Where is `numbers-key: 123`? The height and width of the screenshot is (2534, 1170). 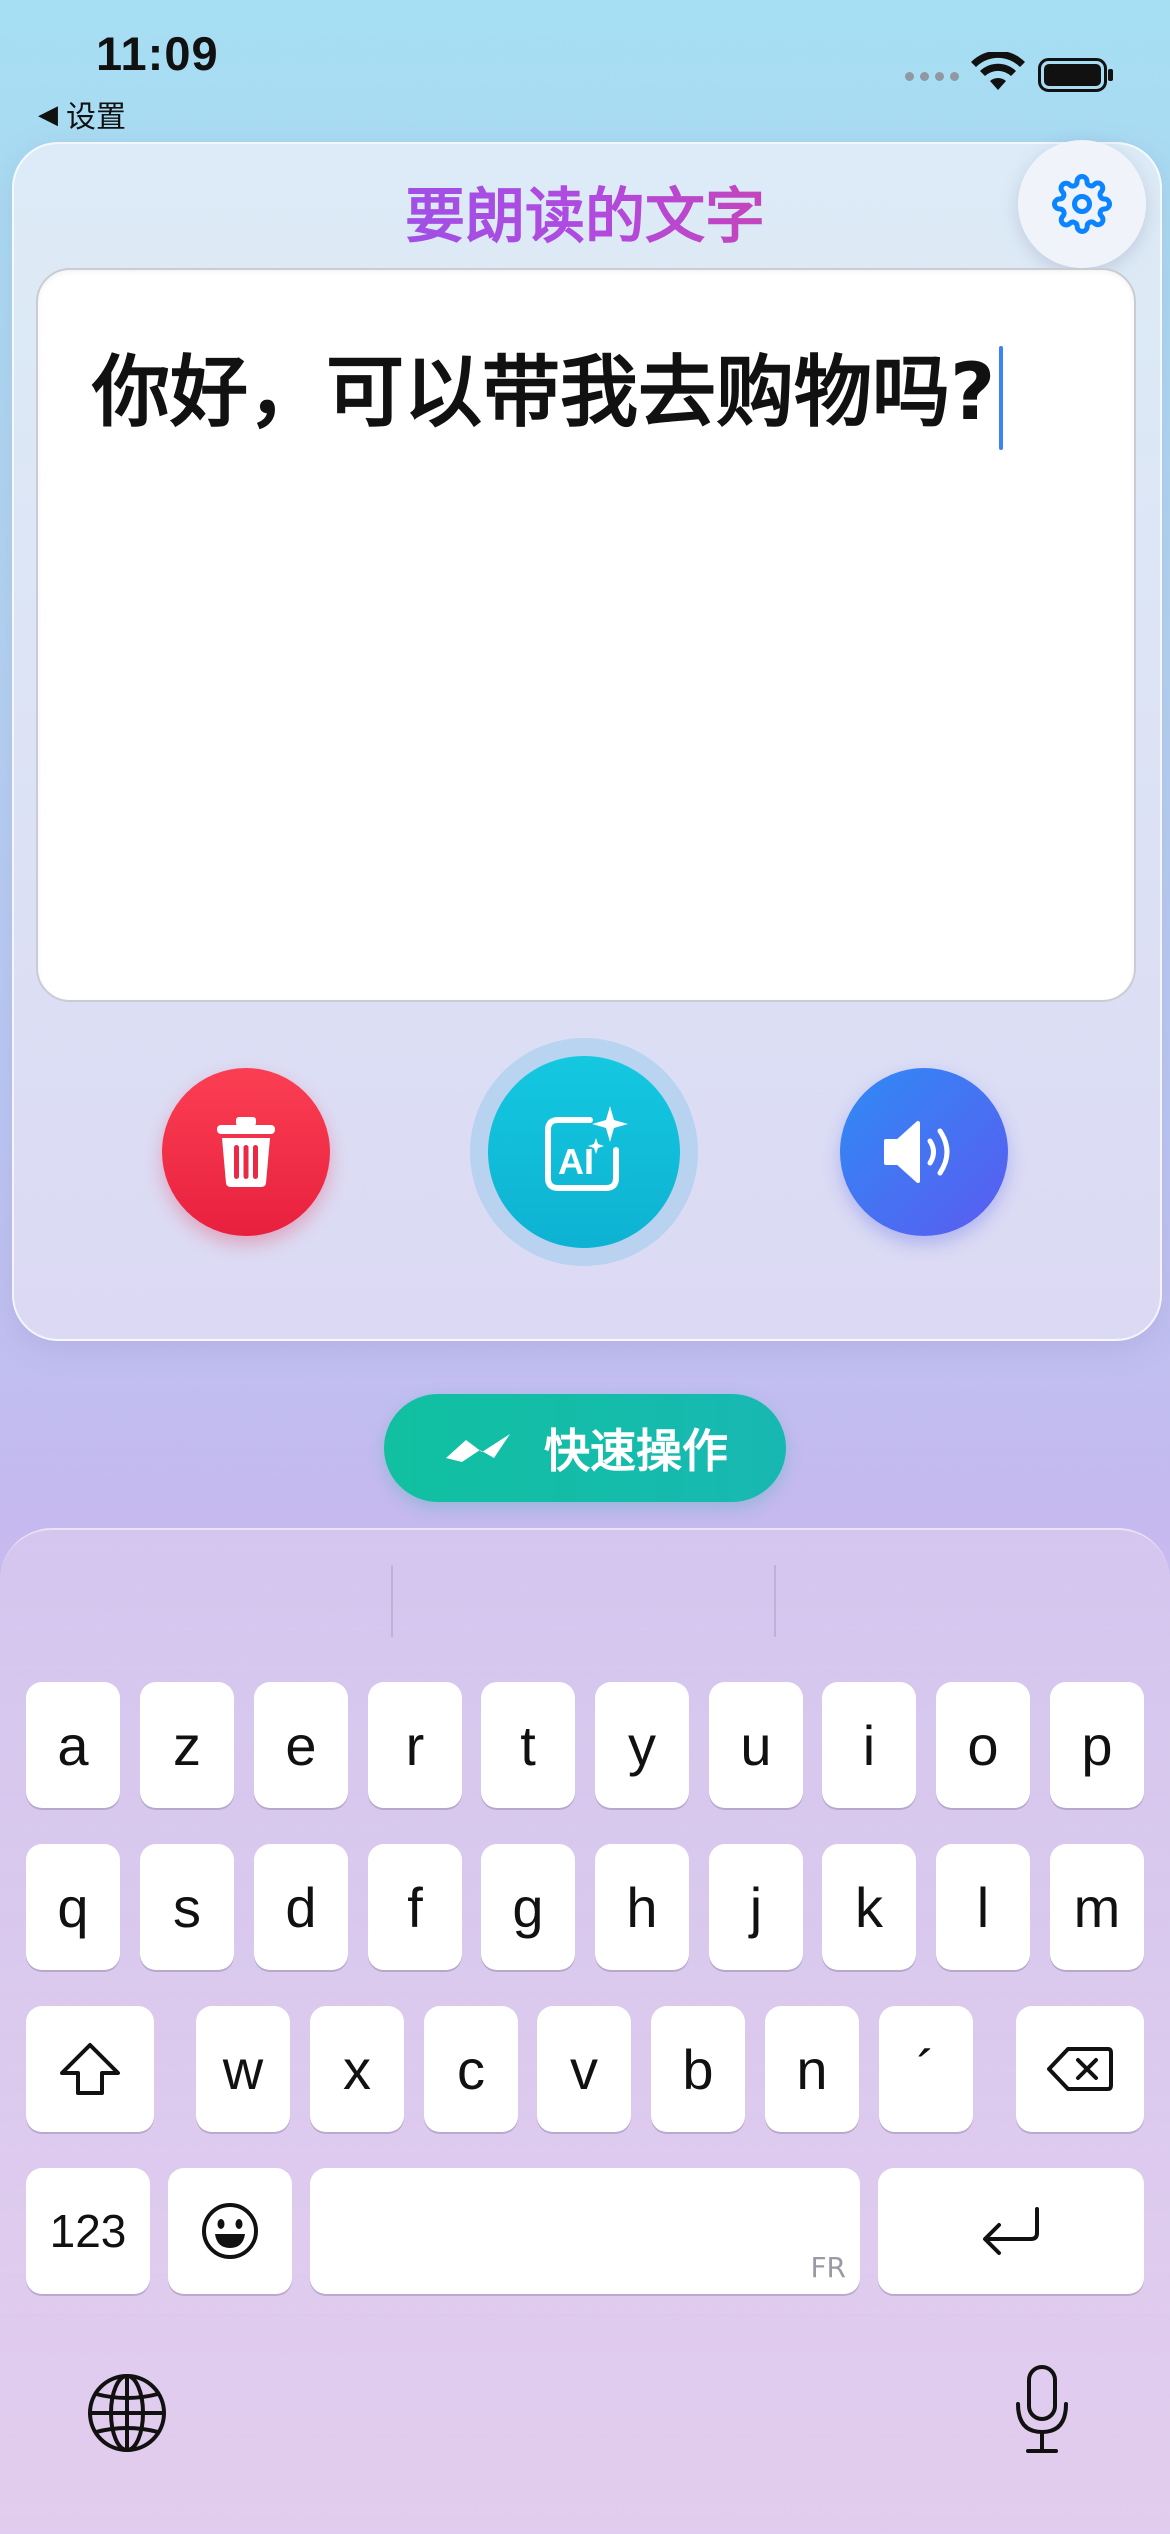
numbers-key: 123 is located at coordinates (88, 2231).